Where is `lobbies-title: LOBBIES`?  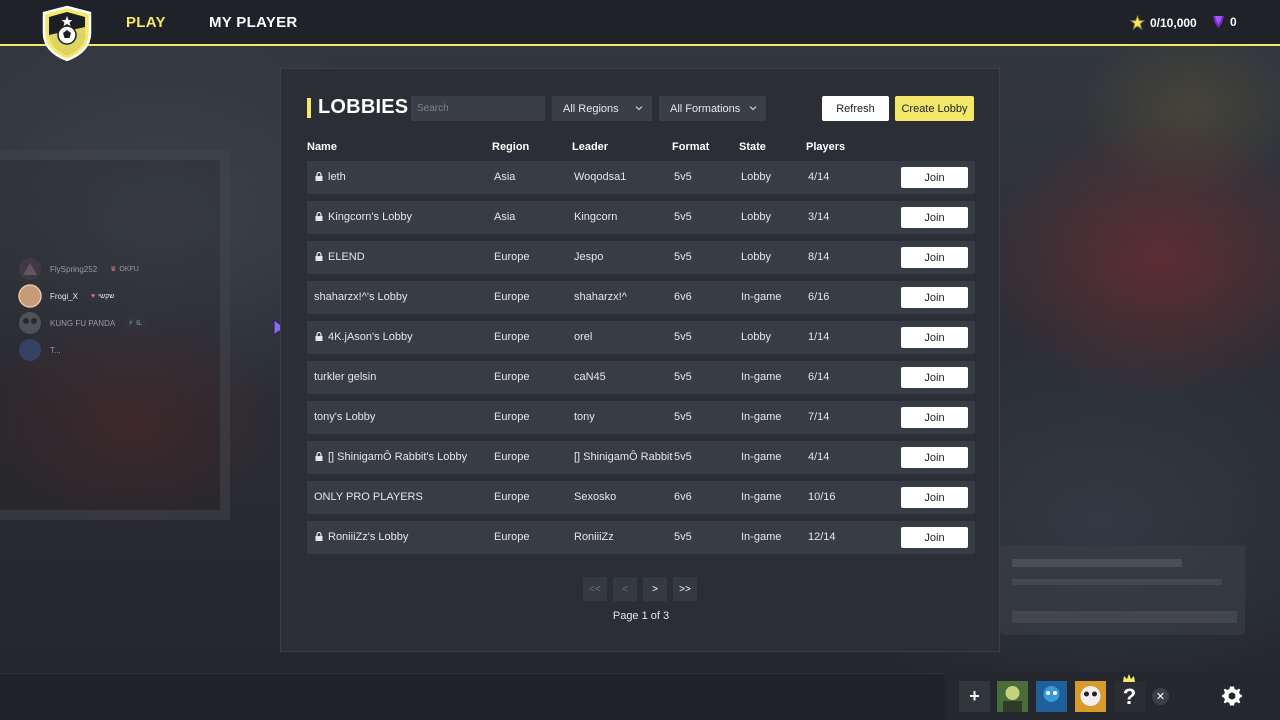 lobbies-title: LOBBIES is located at coordinates (363, 107).